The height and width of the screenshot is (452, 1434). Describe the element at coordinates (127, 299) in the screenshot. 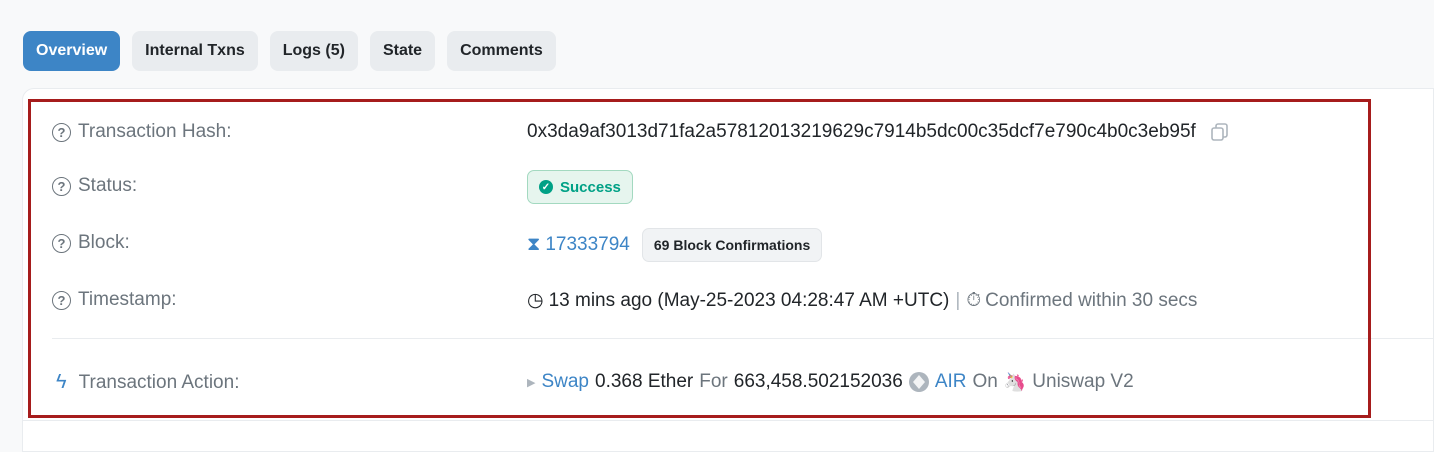

I see `timestamp-label: Timestamp:` at that location.